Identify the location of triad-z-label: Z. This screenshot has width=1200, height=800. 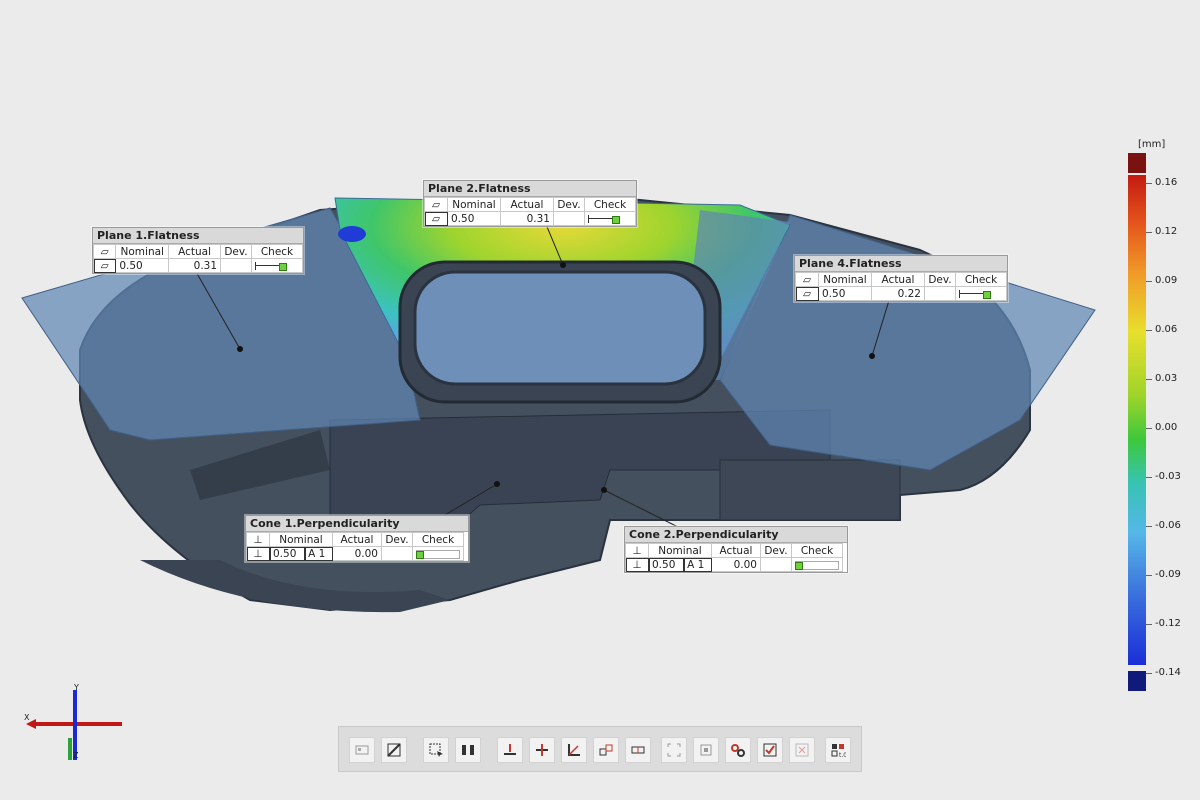
(76, 755).